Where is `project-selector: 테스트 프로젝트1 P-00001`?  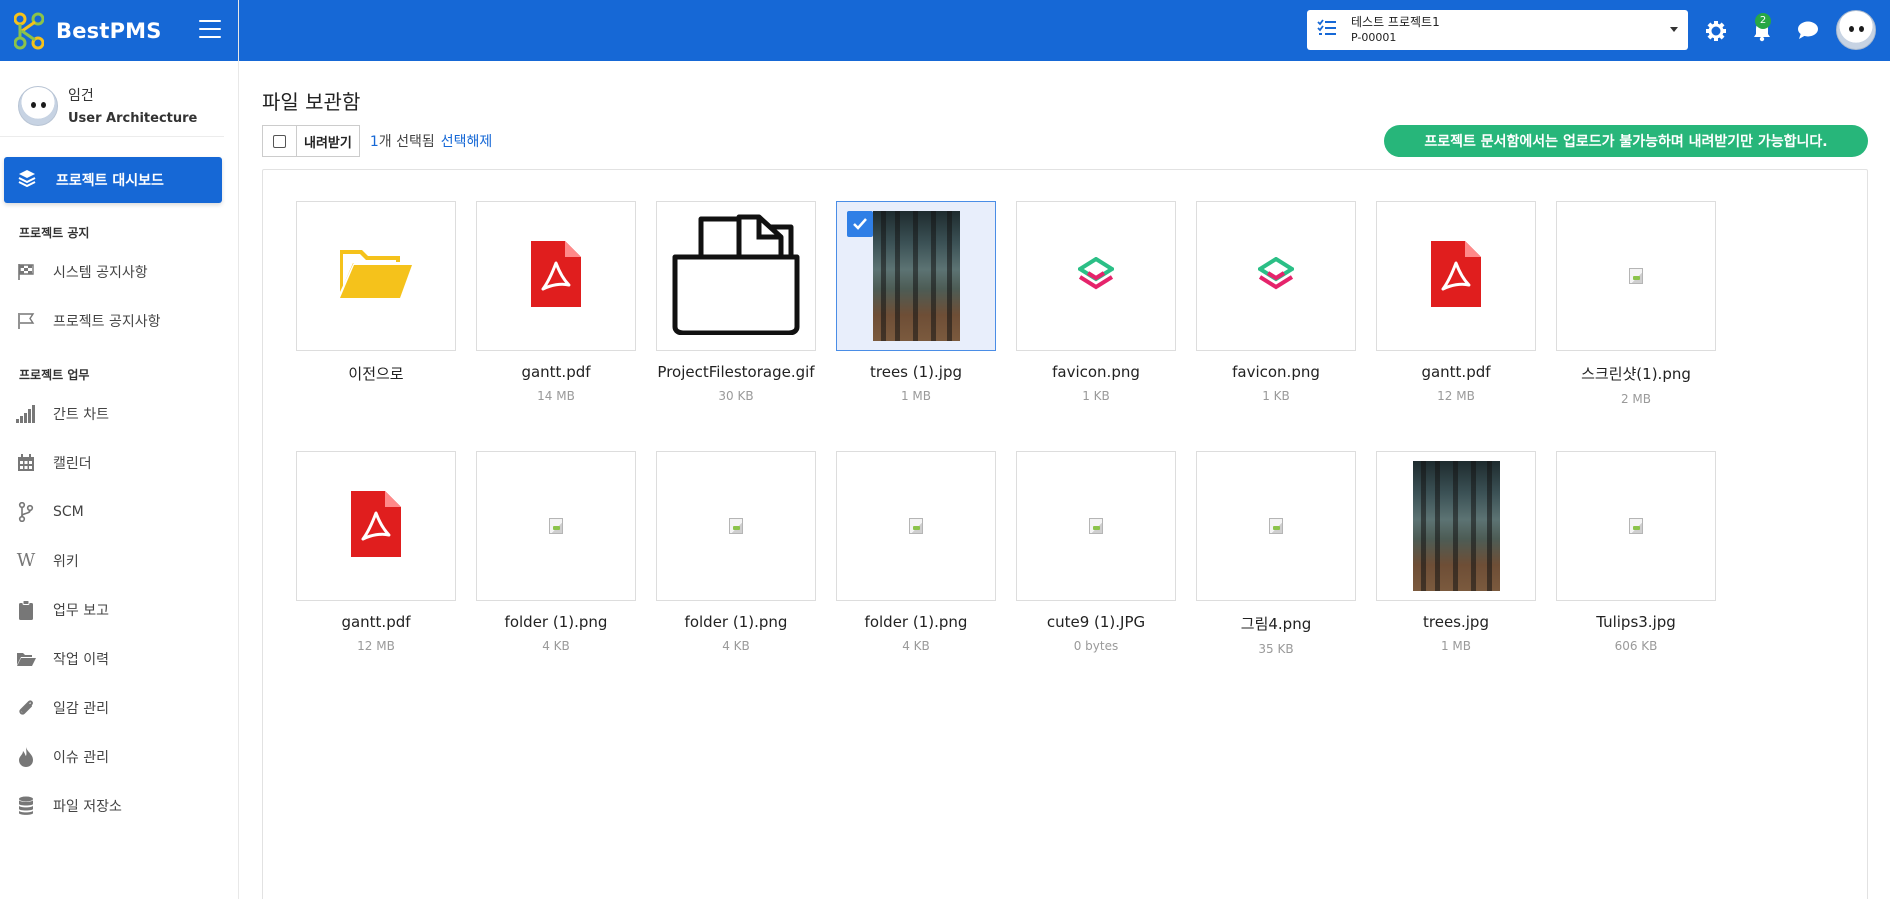
project-selector: 테스트 프로젝트1 P-00001 is located at coordinates (1497, 30).